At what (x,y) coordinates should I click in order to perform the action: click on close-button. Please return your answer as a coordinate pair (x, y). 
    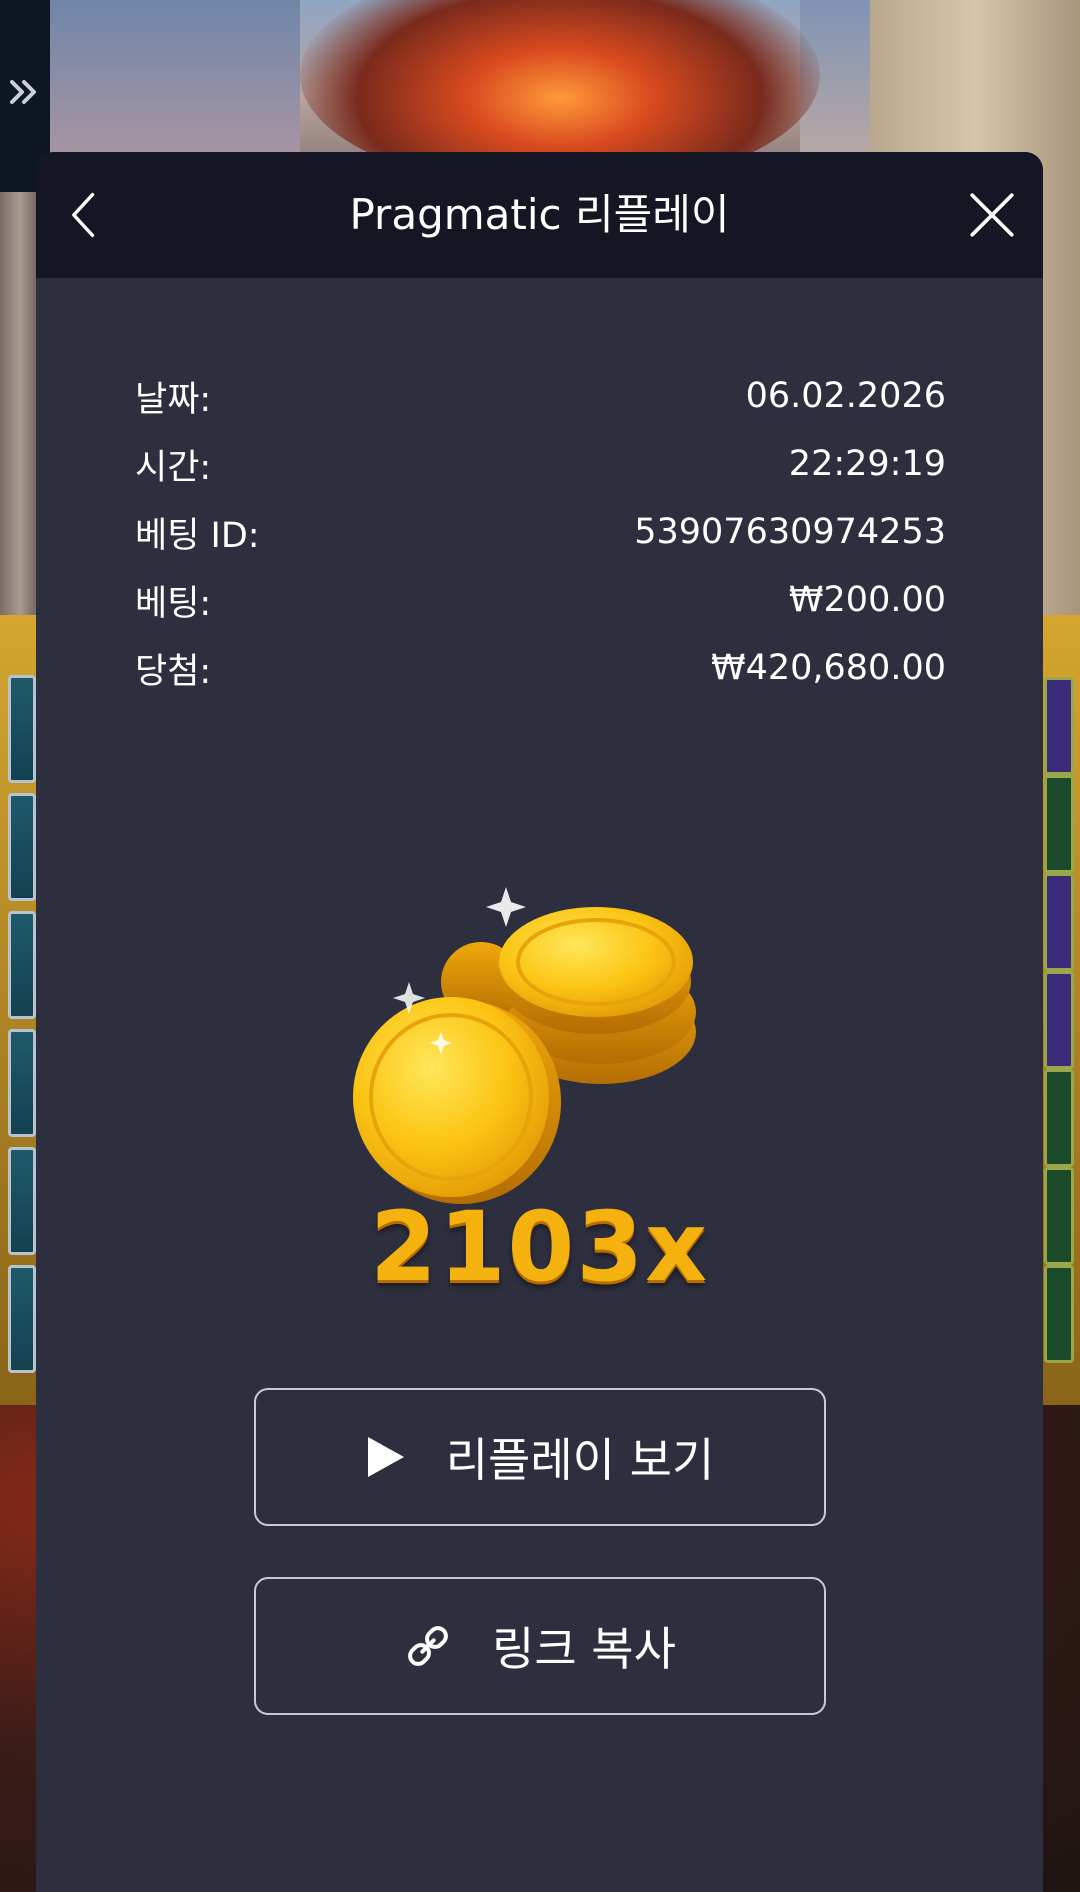
    Looking at the image, I should click on (992, 215).